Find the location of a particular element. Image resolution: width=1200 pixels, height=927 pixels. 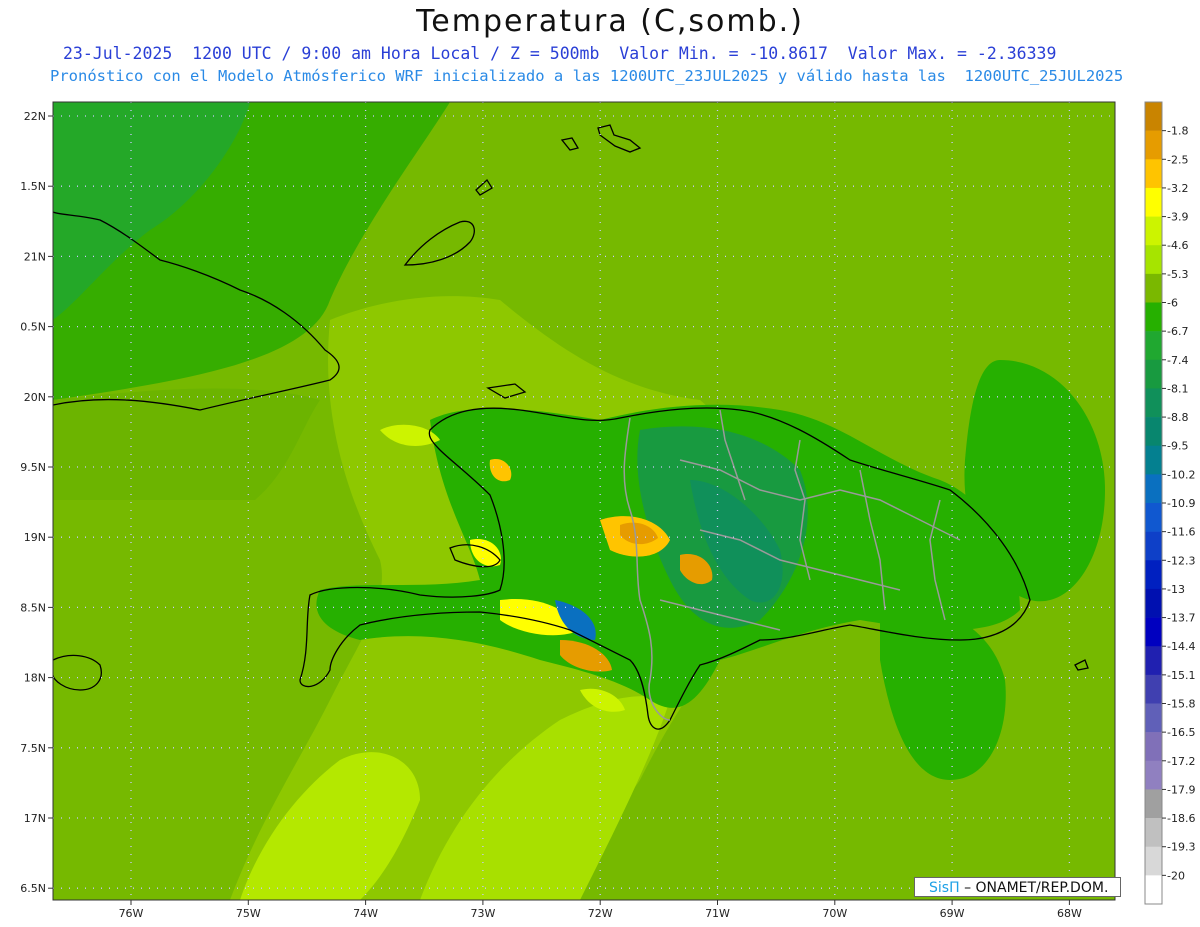

lat-label: 17N is located at coordinates (35, 818).